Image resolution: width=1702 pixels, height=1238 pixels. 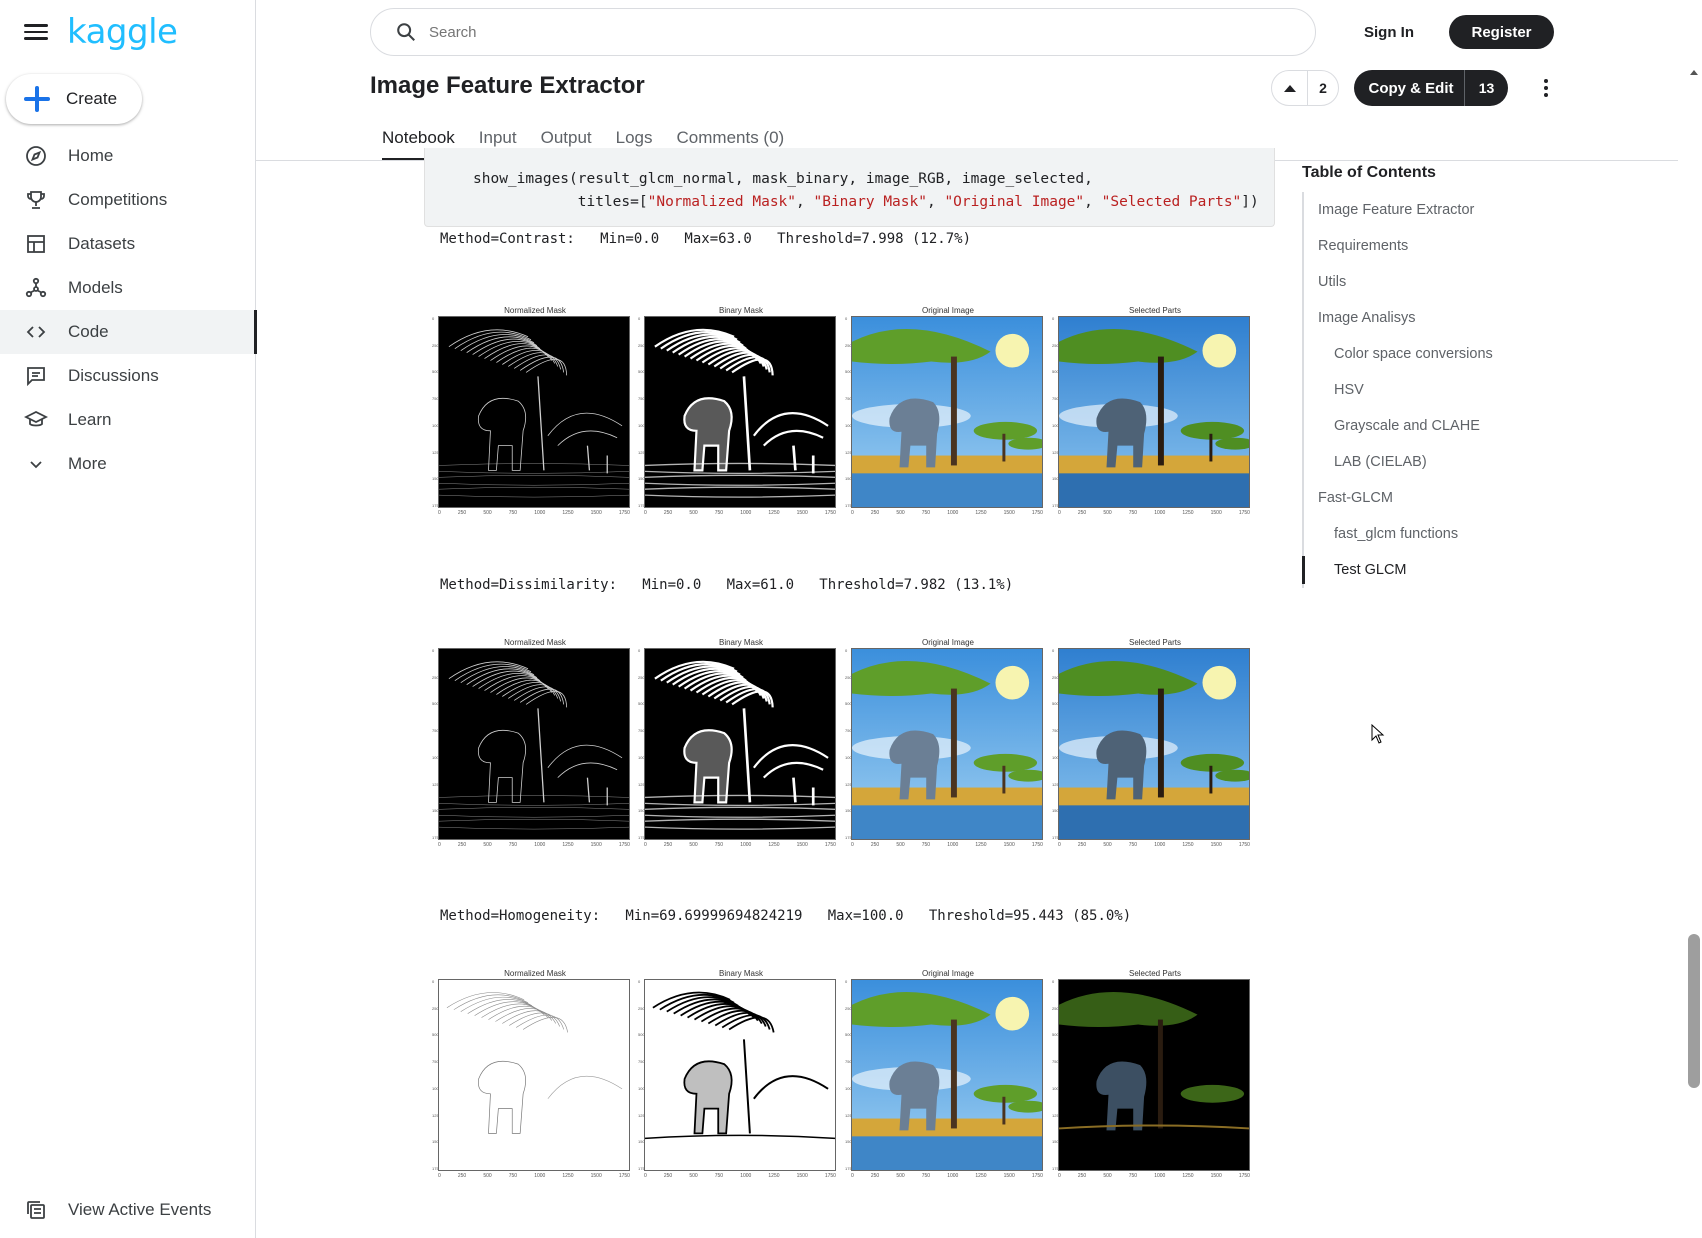 I want to click on upvote-button, so click(x=1290, y=88).